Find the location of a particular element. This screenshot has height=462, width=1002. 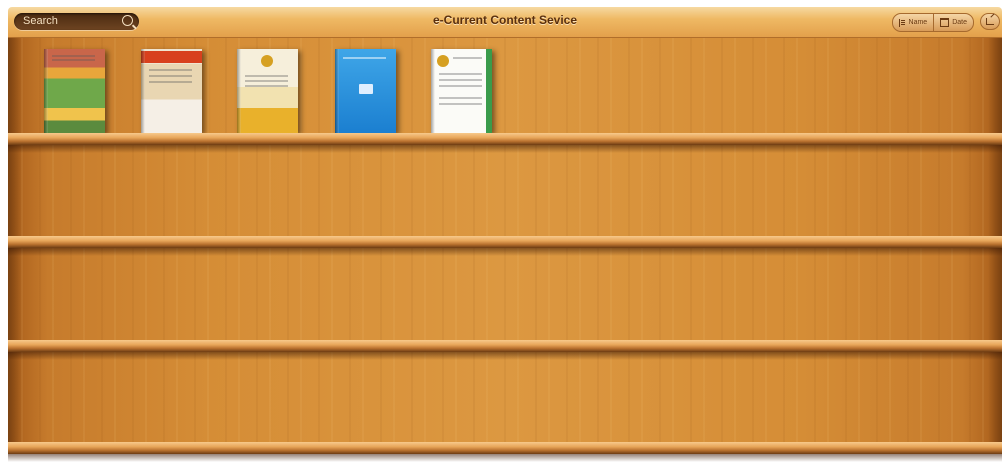

calendar-icon is located at coordinates (945, 22).